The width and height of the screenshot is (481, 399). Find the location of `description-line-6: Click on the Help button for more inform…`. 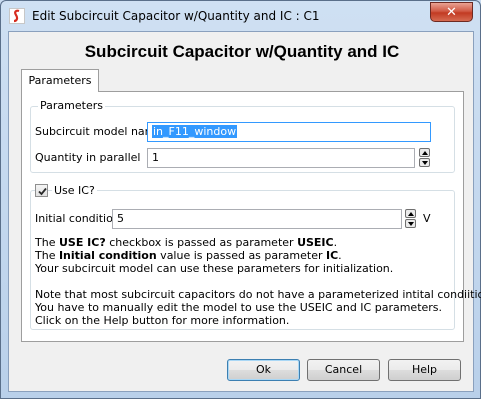

description-line-6: Click on the Help button for more inform… is located at coordinates (162, 320).